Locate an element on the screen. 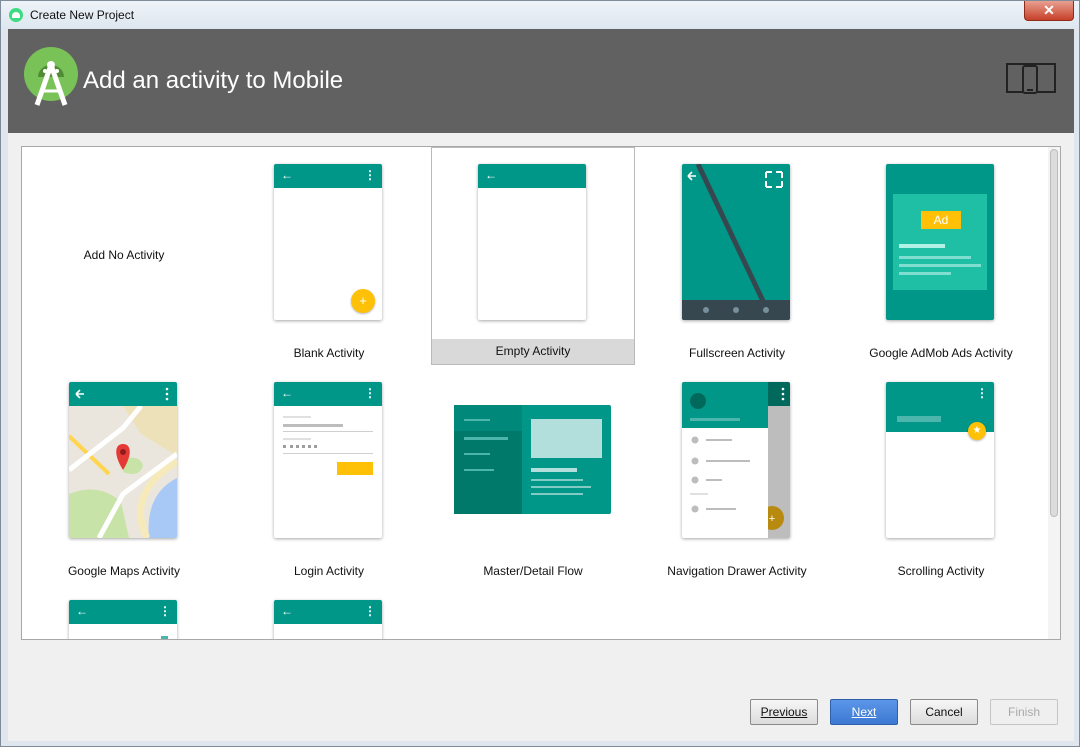 The image size is (1080, 747). close-button: ✕ is located at coordinates (1049, 11).